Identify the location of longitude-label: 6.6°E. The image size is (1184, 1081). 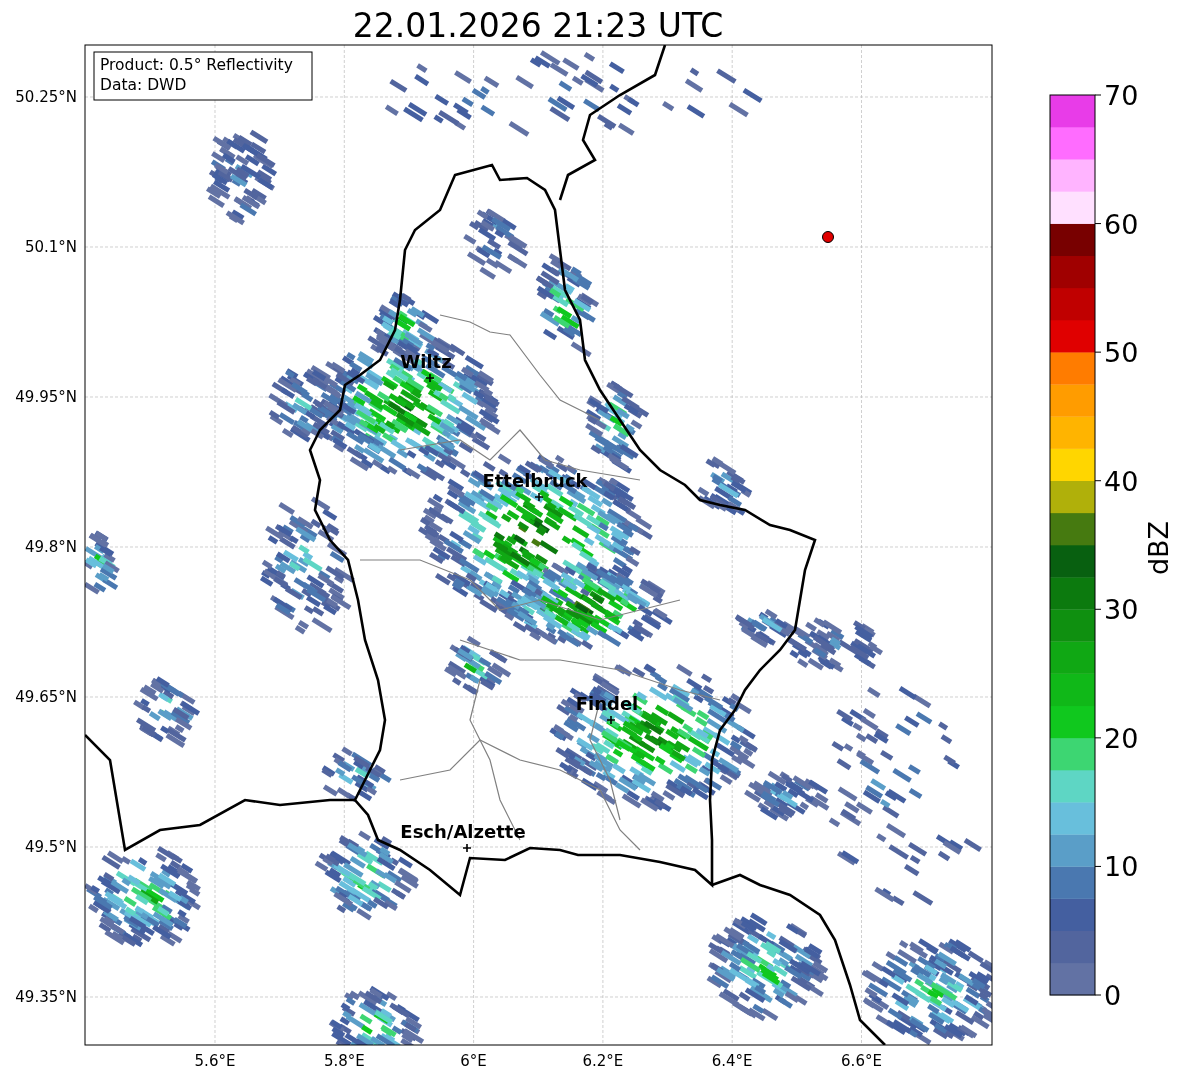
(861, 1061).